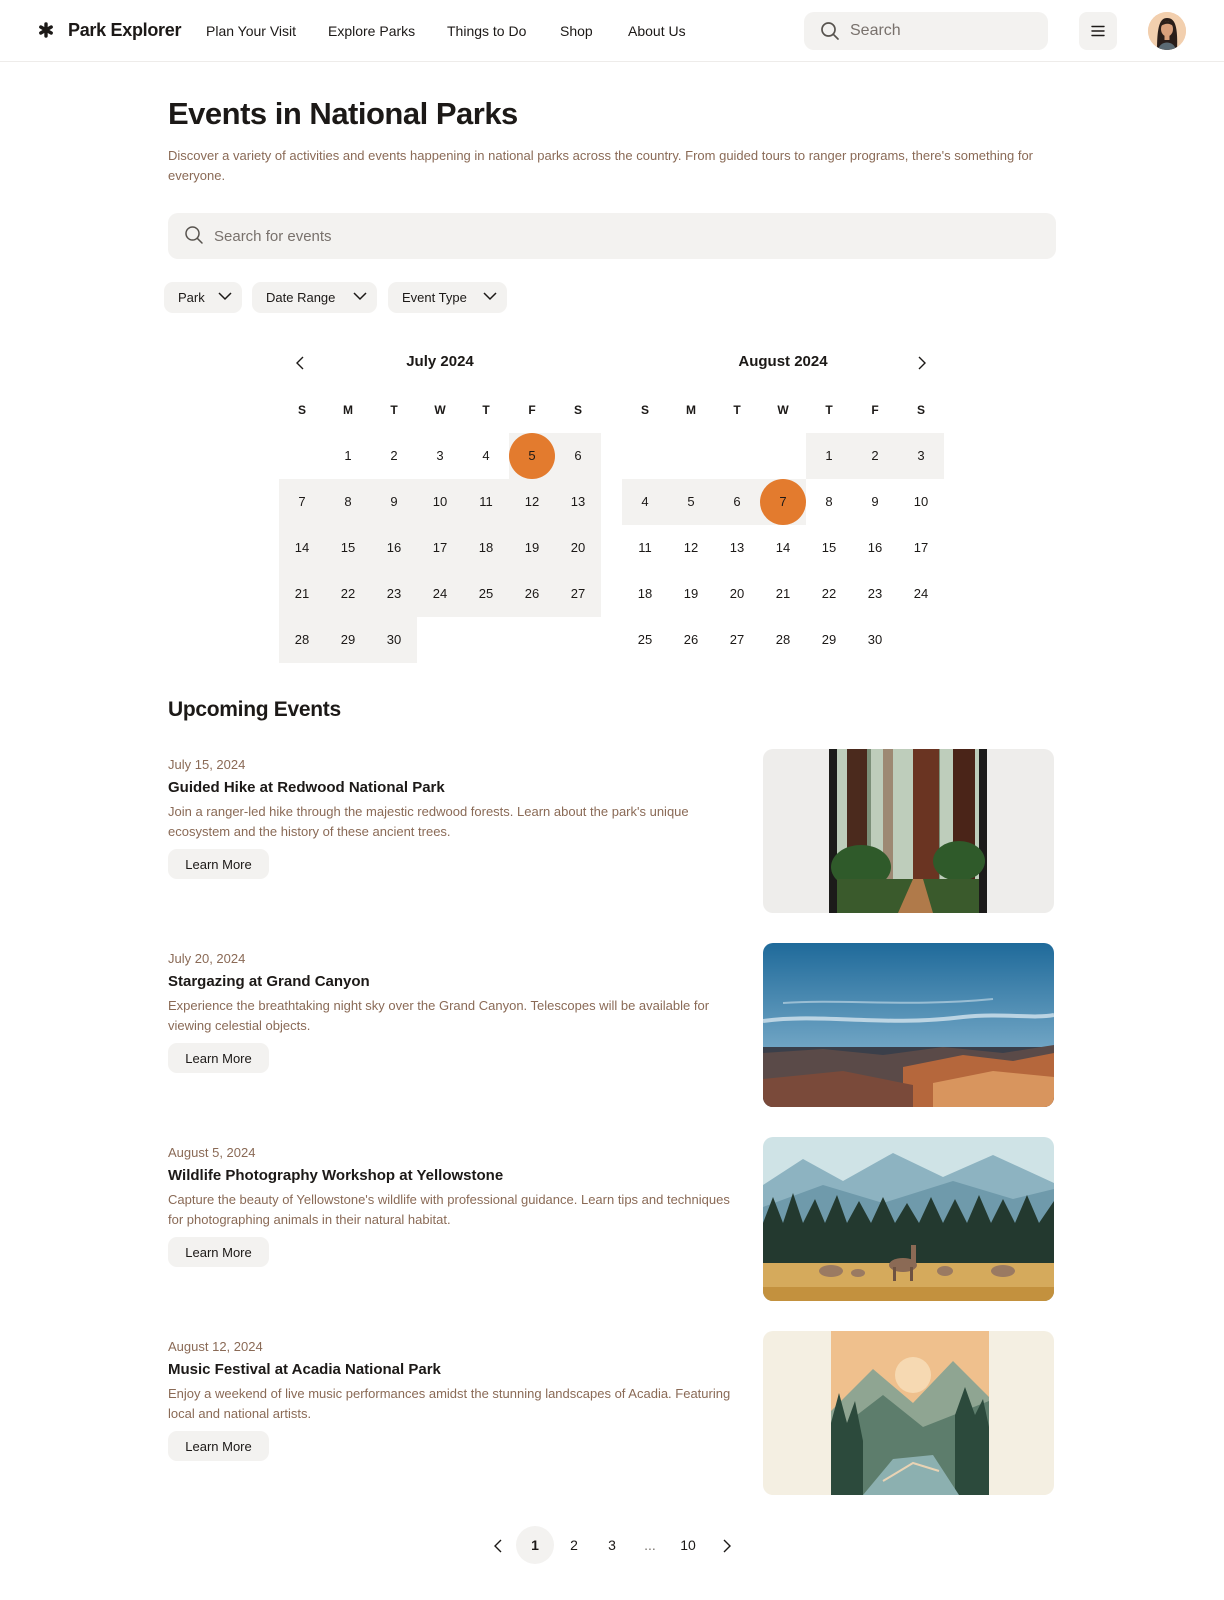 This screenshot has height=1600, width=1224. Describe the element at coordinates (46, 30) in the screenshot. I see `asterisk-logo-icon` at that location.